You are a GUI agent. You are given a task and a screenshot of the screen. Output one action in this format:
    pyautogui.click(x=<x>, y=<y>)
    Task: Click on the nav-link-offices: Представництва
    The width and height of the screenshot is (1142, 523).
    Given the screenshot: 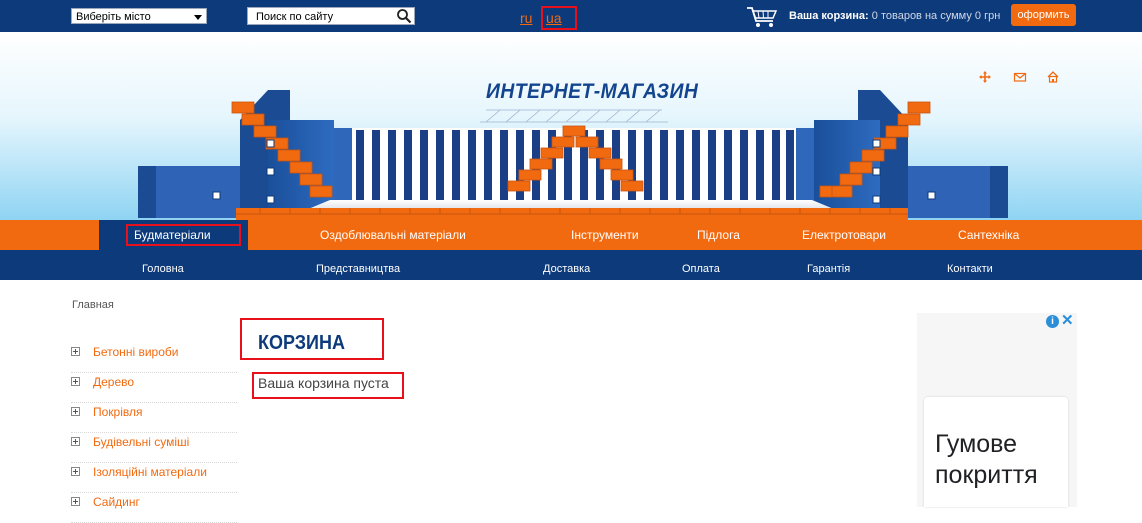 What is the action you would take?
    pyautogui.click(x=358, y=269)
    